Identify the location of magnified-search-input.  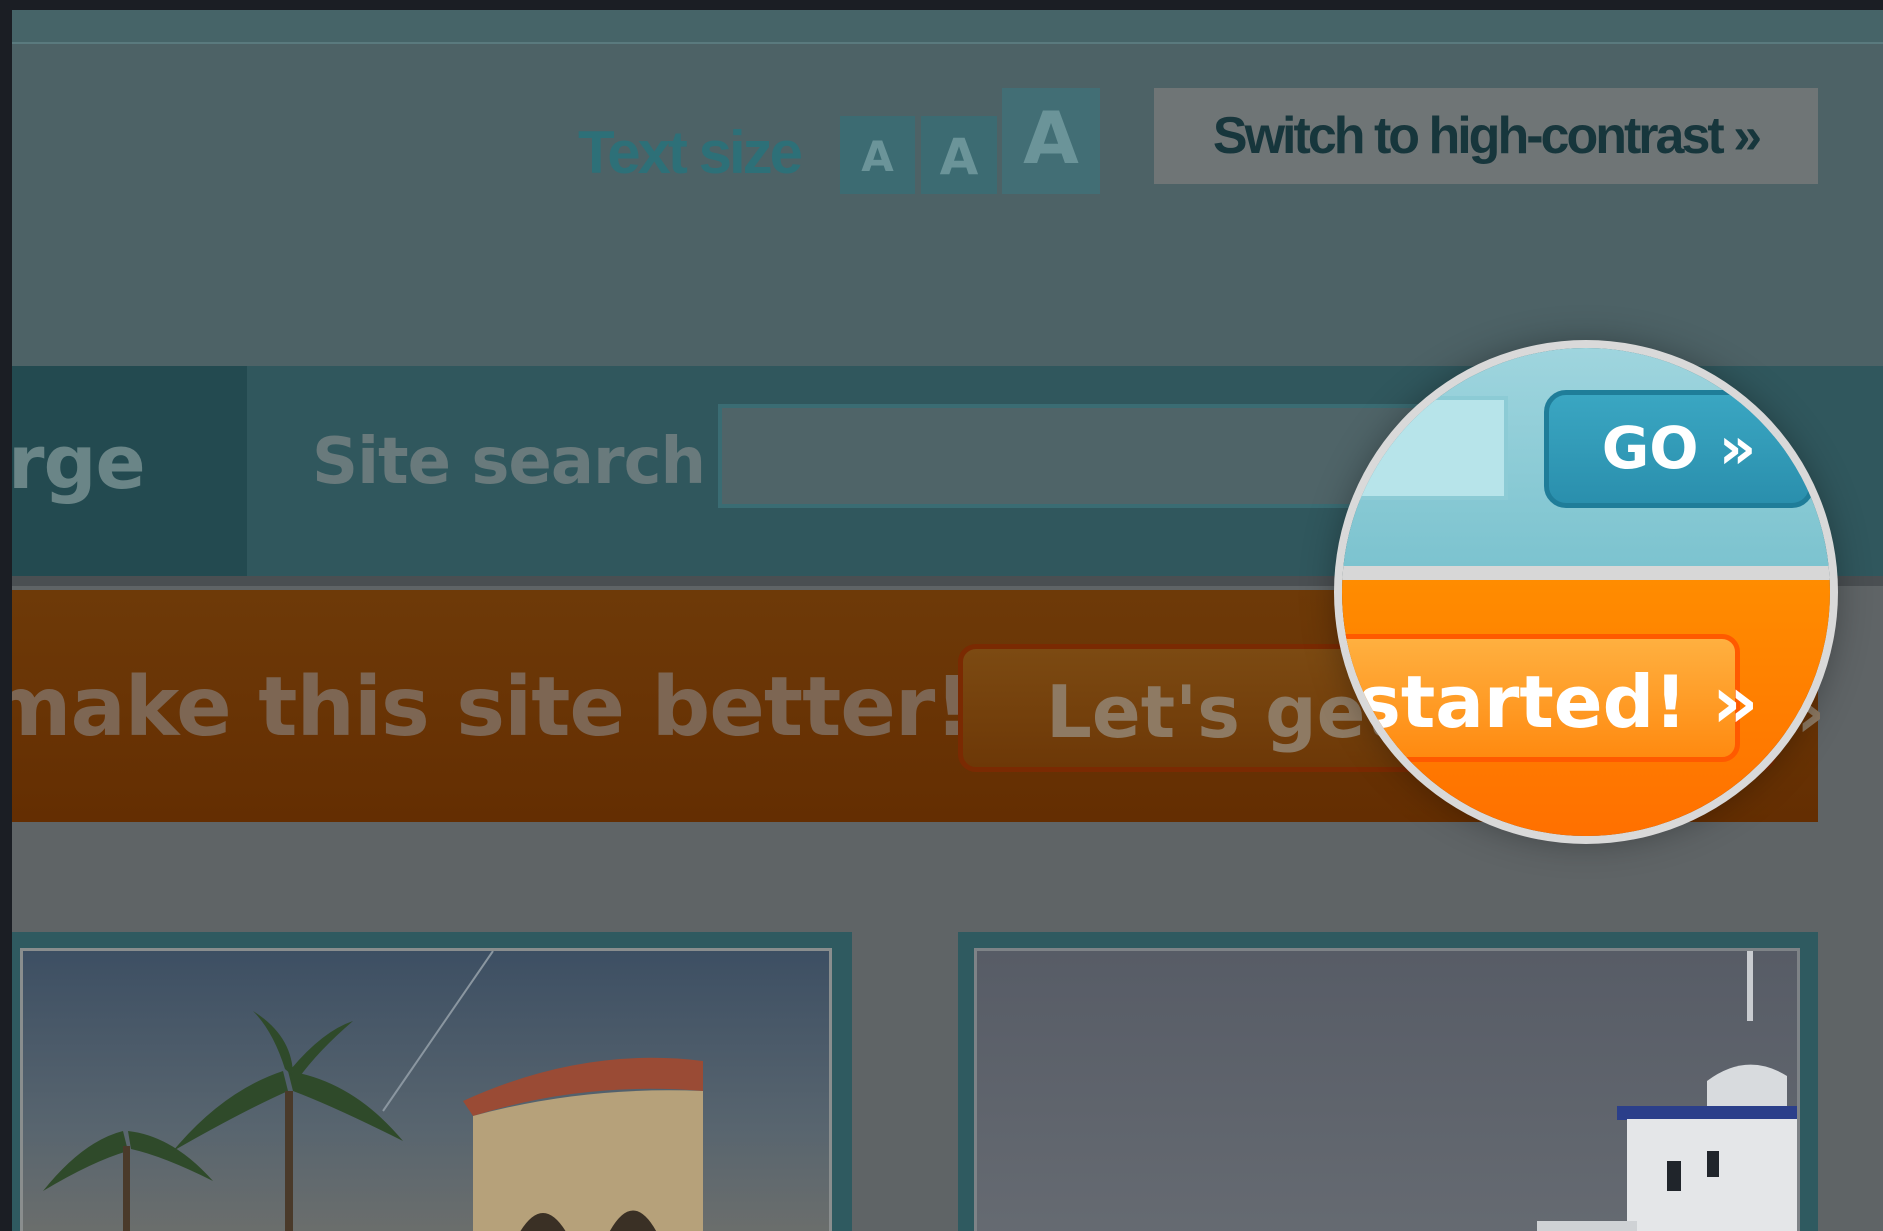
(1425, 448).